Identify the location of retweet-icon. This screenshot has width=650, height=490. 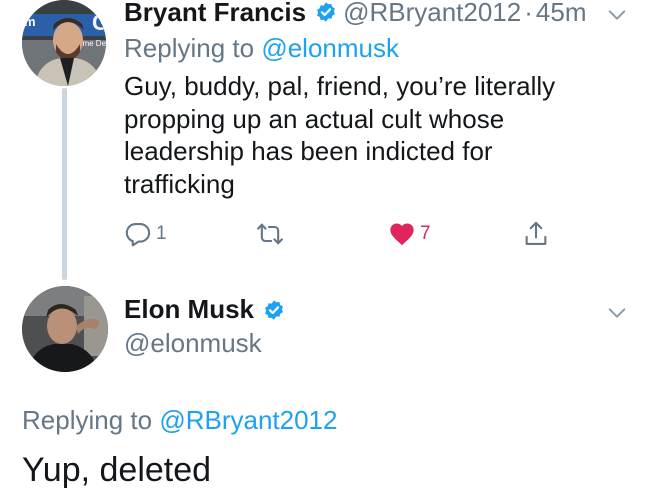
(270, 234).